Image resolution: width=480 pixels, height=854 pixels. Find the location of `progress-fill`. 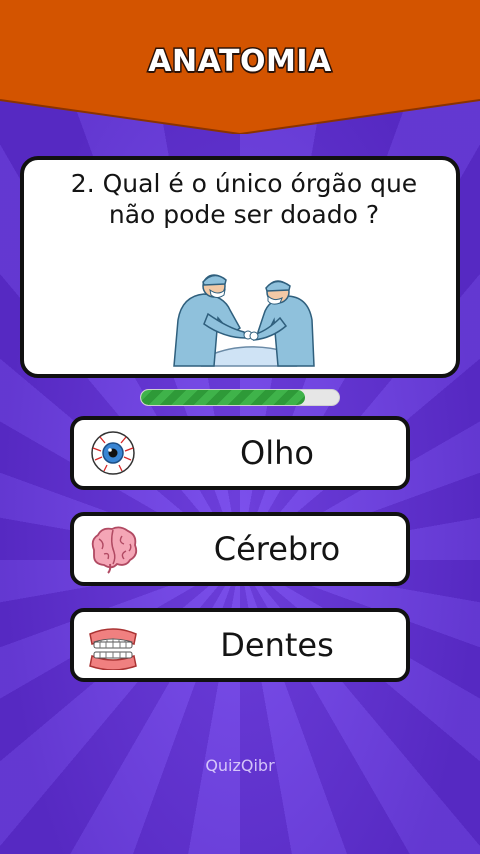

progress-fill is located at coordinates (223, 397).